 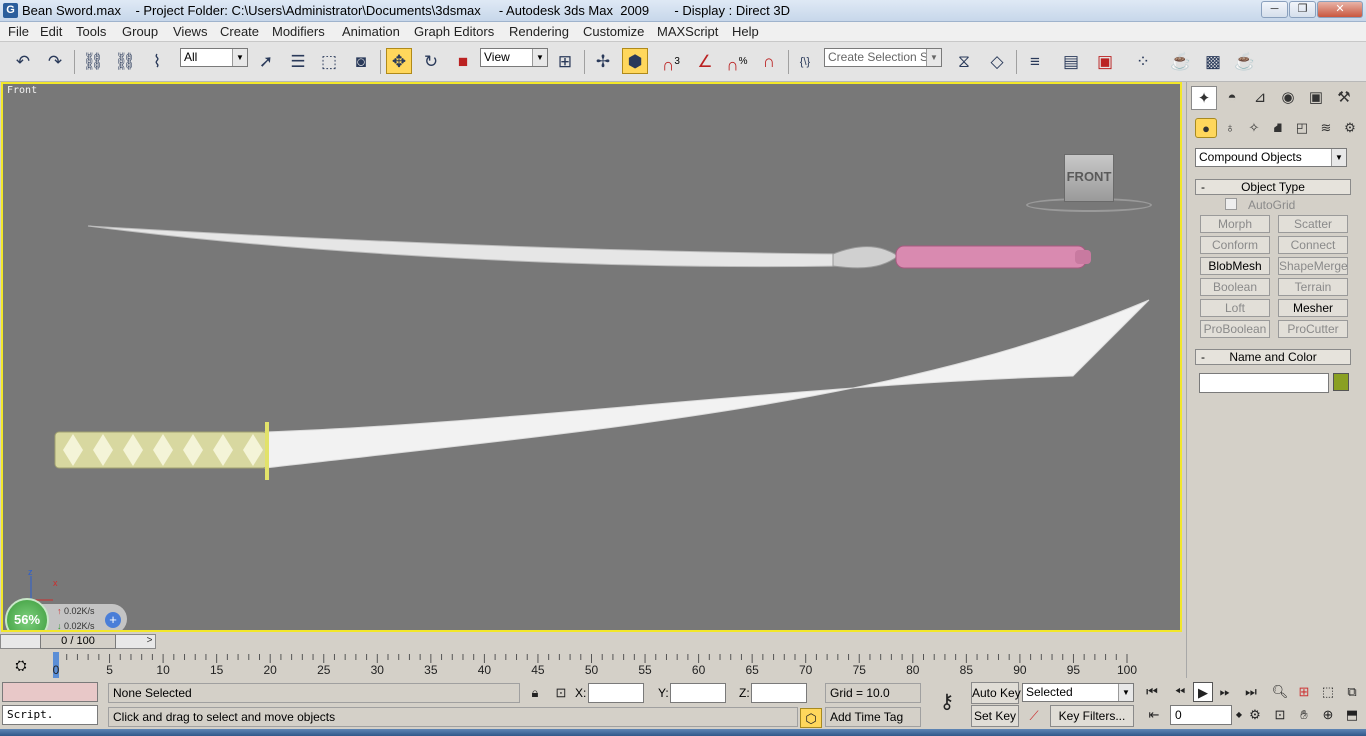 I want to click on render-setup-icon: ☕, so click(x=1181, y=61).